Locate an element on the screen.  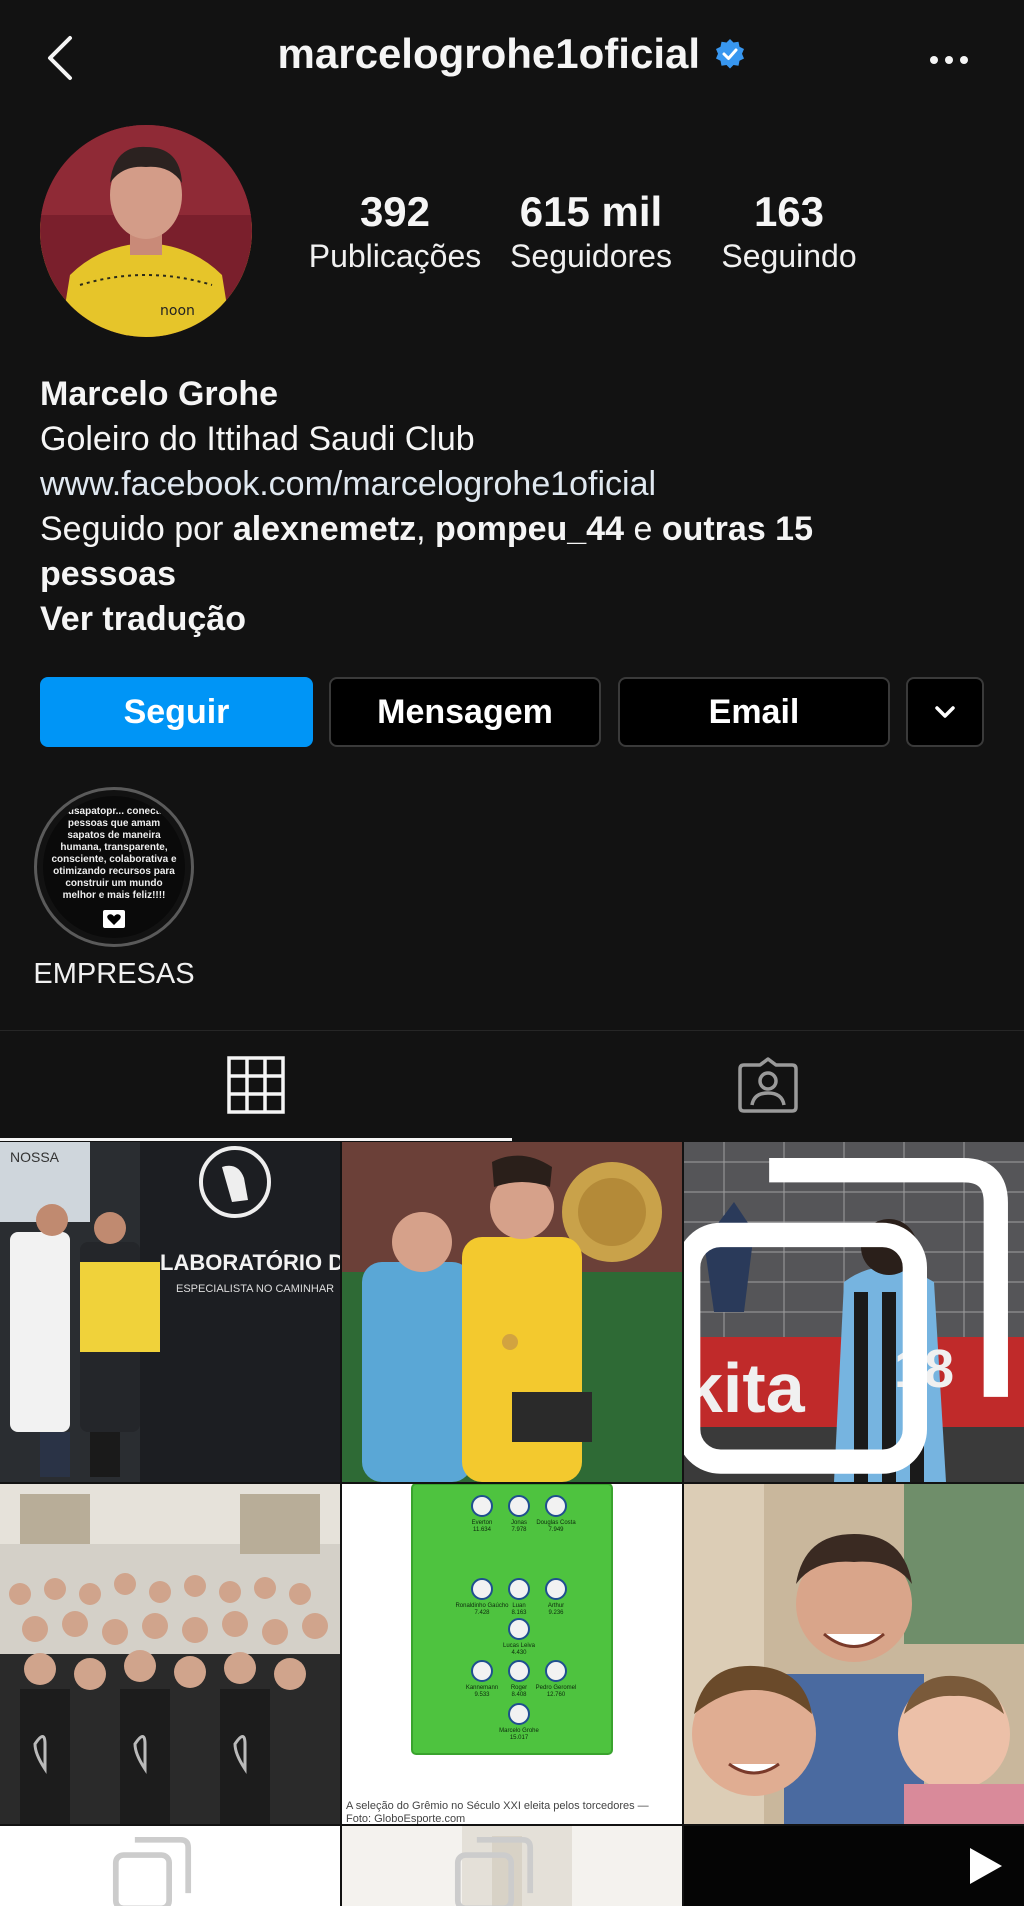
player-name: Roger is located at coordinates (519, 1688).